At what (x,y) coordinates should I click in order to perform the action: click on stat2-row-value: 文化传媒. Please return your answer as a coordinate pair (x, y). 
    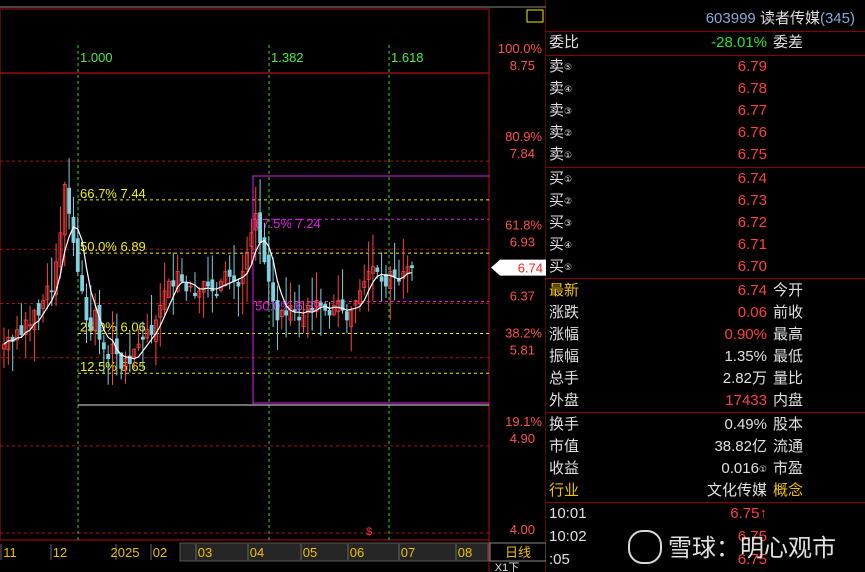
    Looking at the image, I should click on (736, 490).